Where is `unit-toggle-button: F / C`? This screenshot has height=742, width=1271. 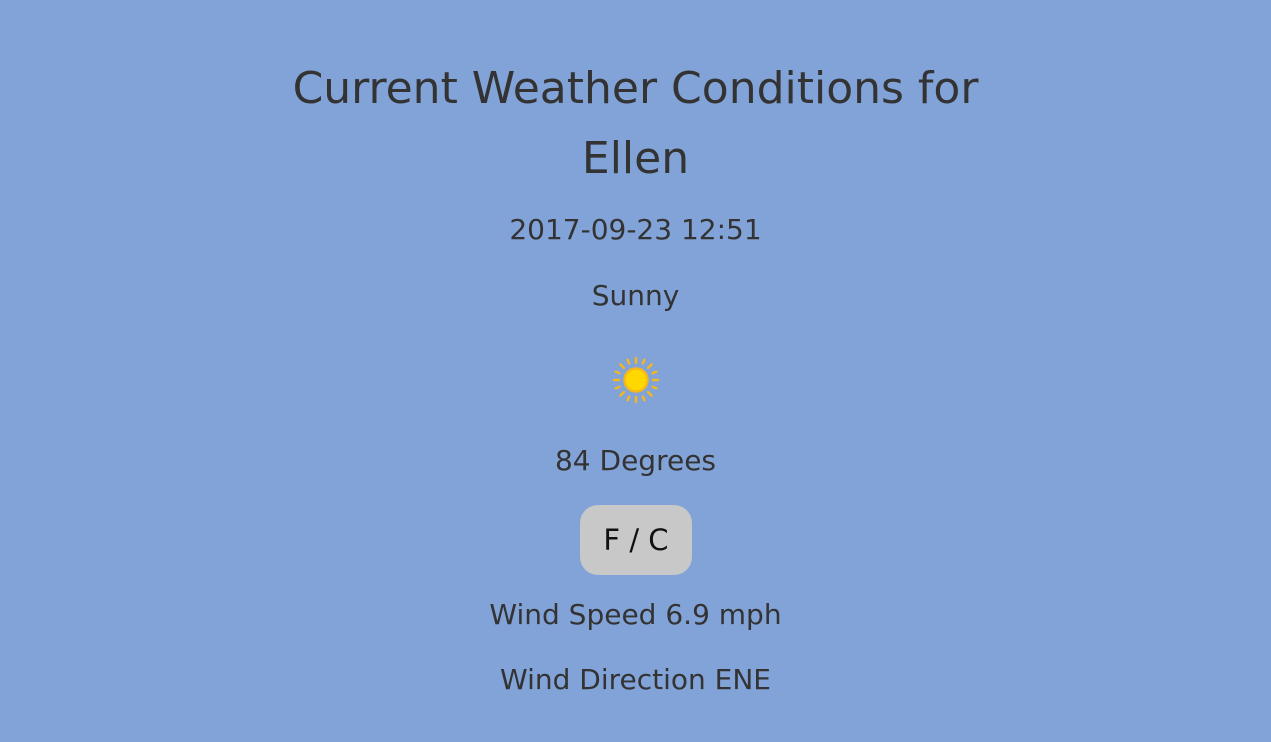 unit-toggle-button: F / C is located at coordinates (636, 540).